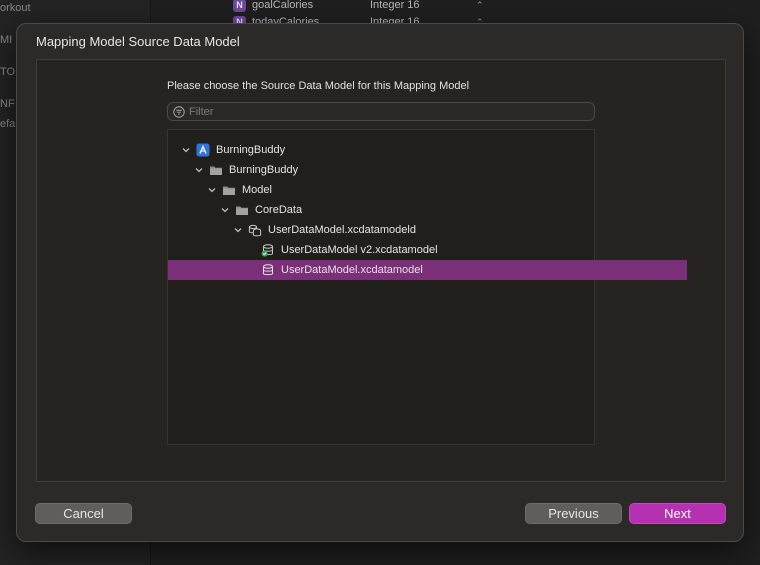  I want to click on filter-field, so click(381, 111).